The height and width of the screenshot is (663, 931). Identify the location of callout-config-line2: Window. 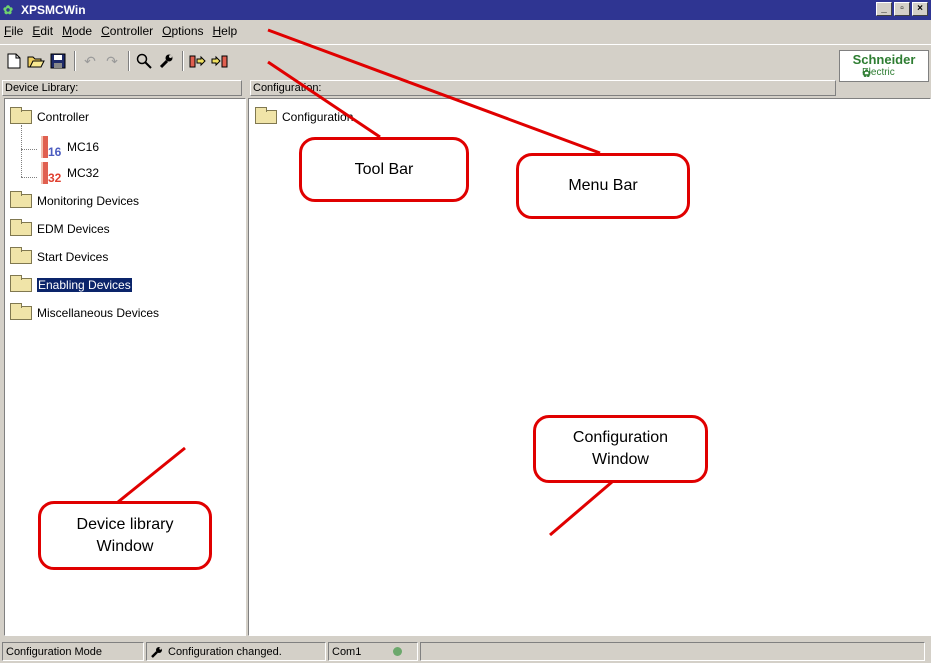
(620, 459).